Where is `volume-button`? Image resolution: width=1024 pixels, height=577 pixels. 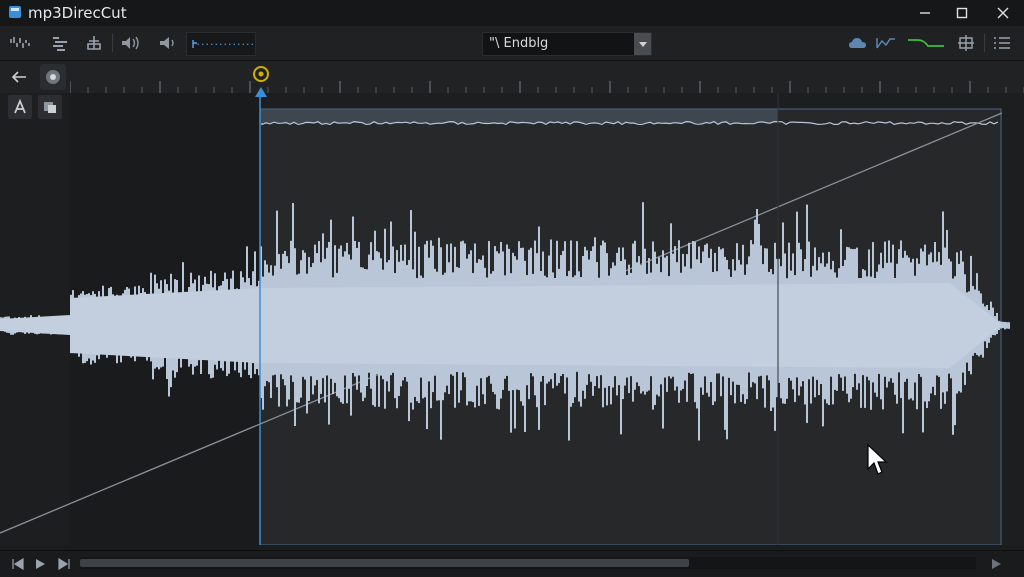 volume-button is located at coordinates (168, 43).